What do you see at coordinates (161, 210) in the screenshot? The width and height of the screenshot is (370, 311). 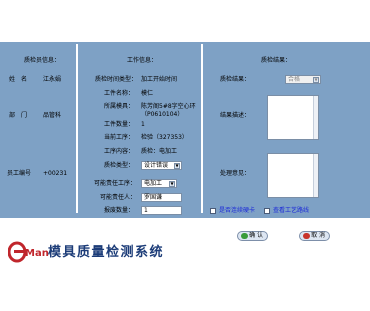 I see `scrap-qty-field: 1` at bounding box center [161, 210].